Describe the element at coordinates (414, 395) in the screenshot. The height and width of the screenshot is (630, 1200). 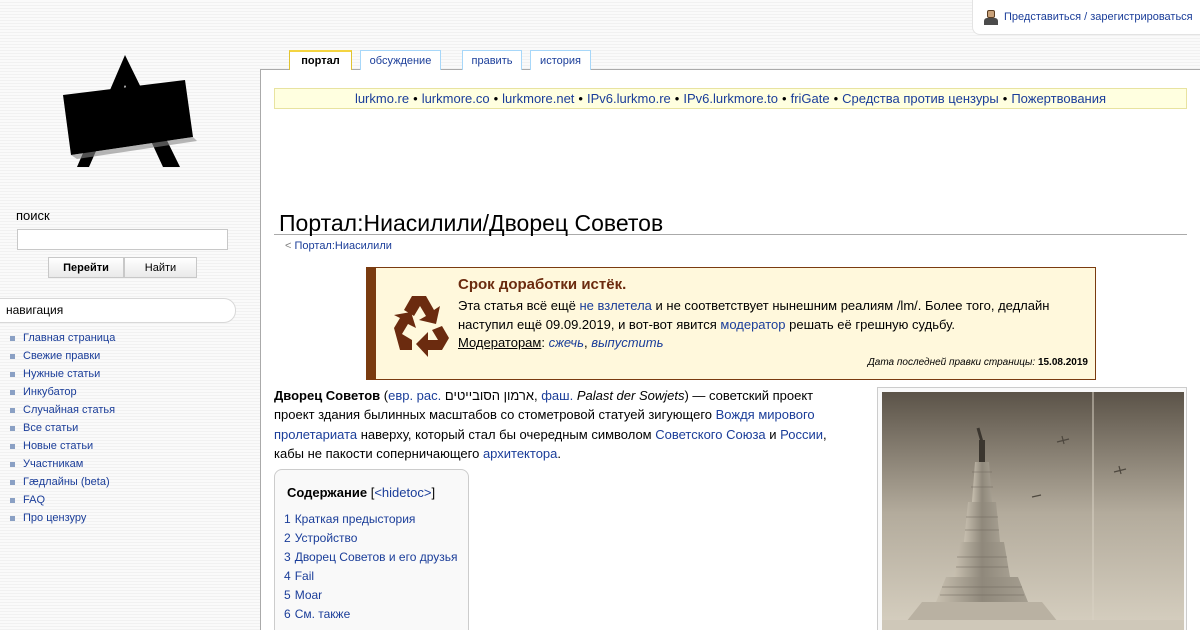
I see `lang-link: евр. рас.` at that location.